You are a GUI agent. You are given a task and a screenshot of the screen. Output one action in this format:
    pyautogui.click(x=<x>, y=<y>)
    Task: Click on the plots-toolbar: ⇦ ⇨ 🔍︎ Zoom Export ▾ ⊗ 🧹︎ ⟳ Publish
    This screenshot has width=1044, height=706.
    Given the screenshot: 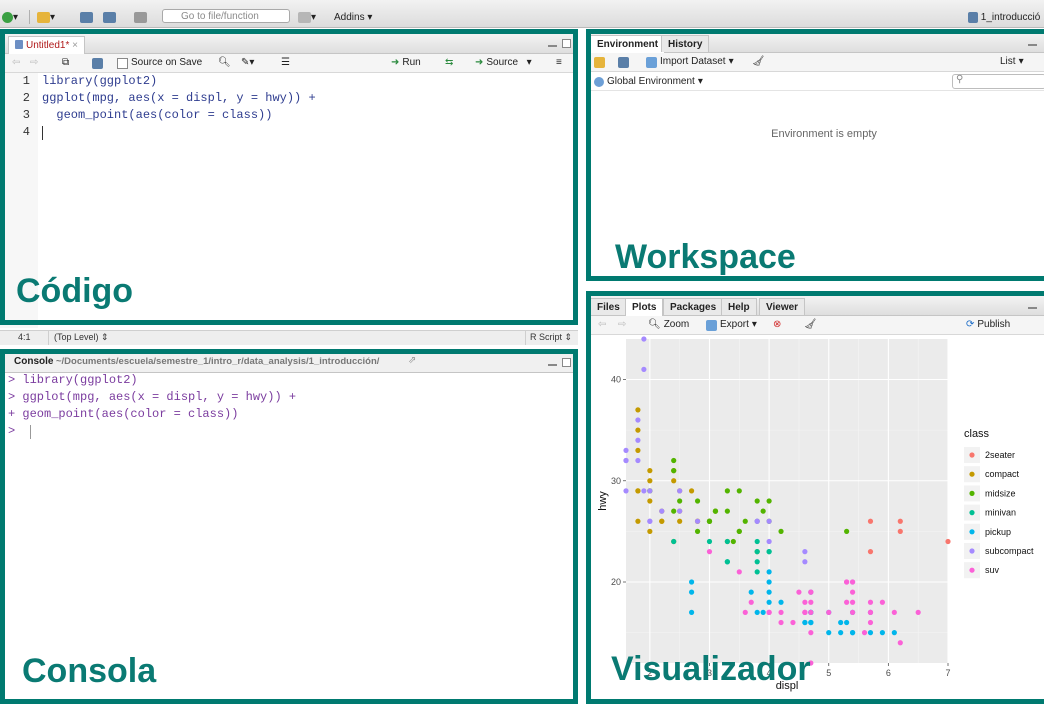 What is the action you would take?
    pyautogui.click(x=815, y=325)
    